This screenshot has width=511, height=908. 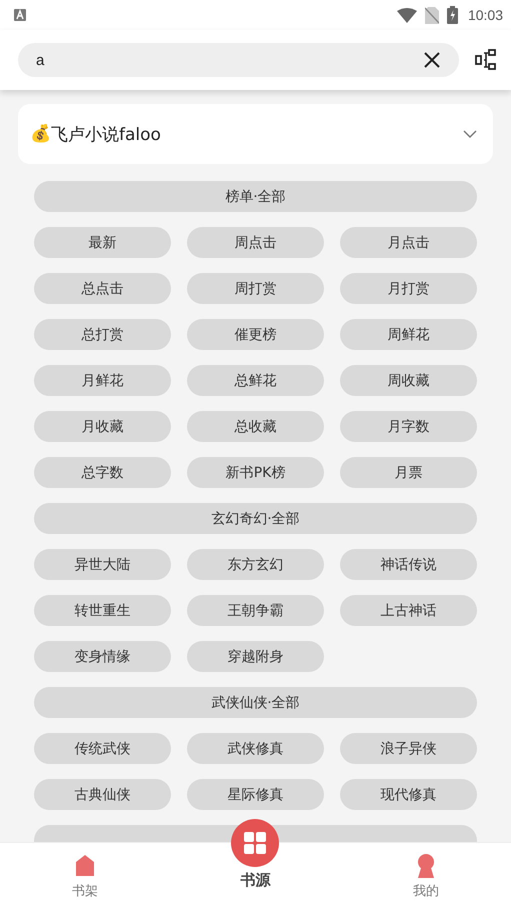 What do you see at coordinates (432, 60) in the screenshot?
I see `close-icon` at bounding box center [432, 60].